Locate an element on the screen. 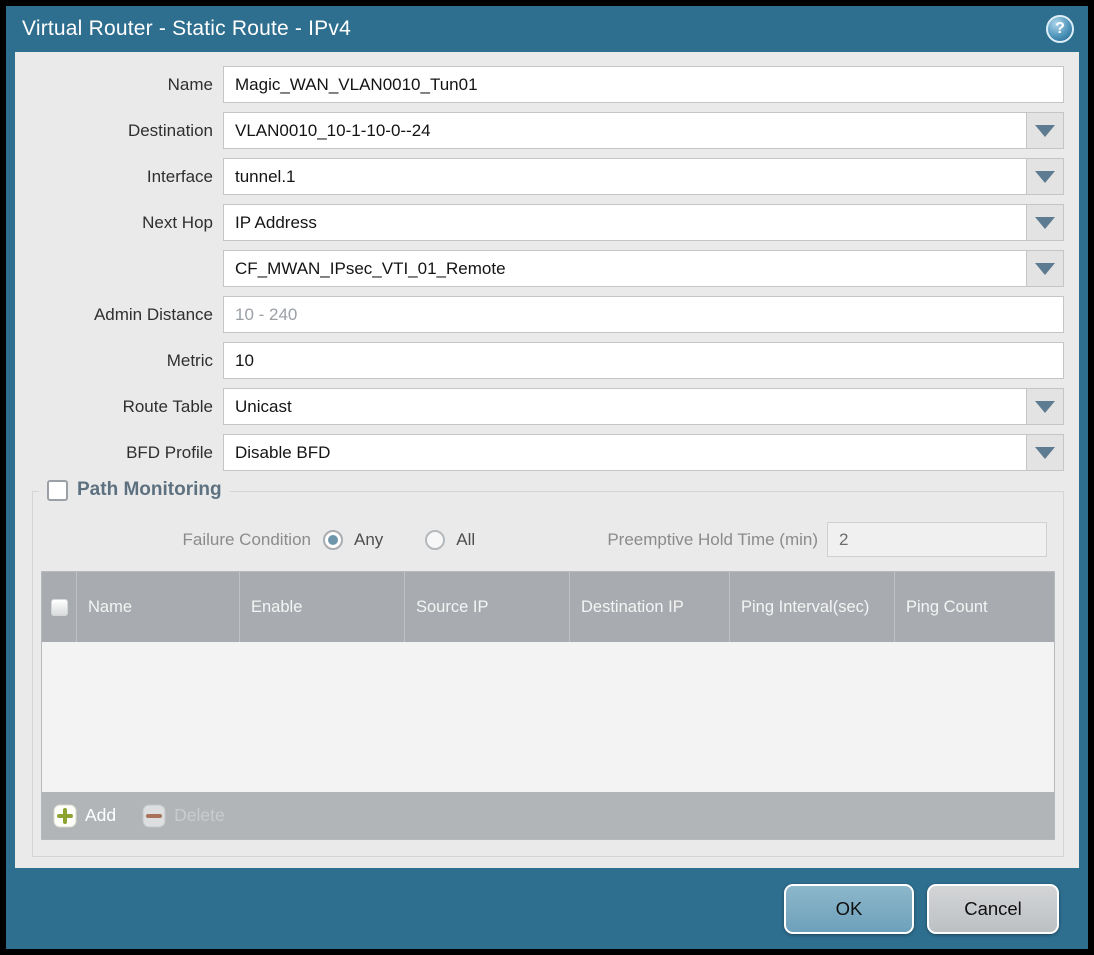  failure-condition-label: Failure Condition is located at coordinates (246, 539).